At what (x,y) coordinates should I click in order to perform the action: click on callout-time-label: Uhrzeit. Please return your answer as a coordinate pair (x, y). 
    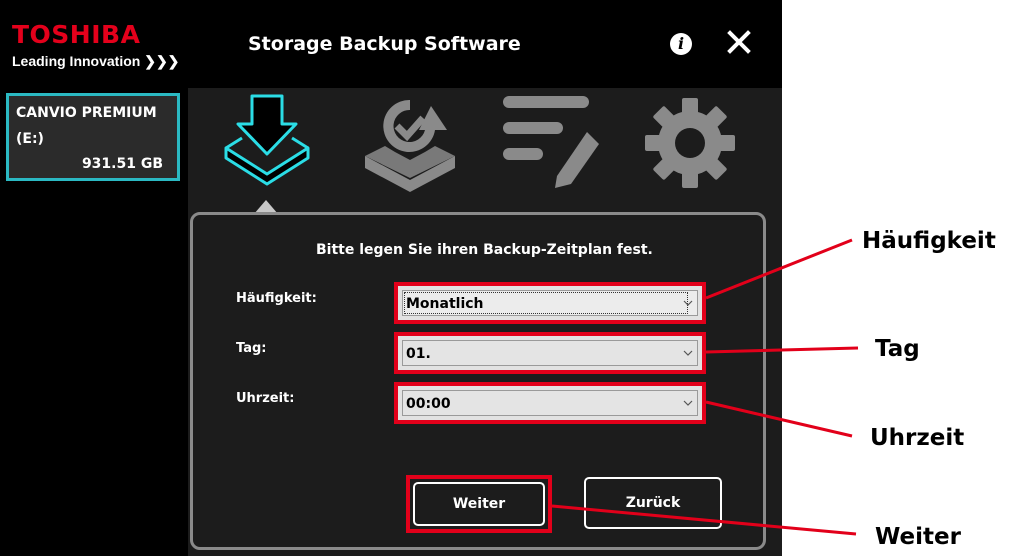
    Looking at the image, I should click on (917, 438).